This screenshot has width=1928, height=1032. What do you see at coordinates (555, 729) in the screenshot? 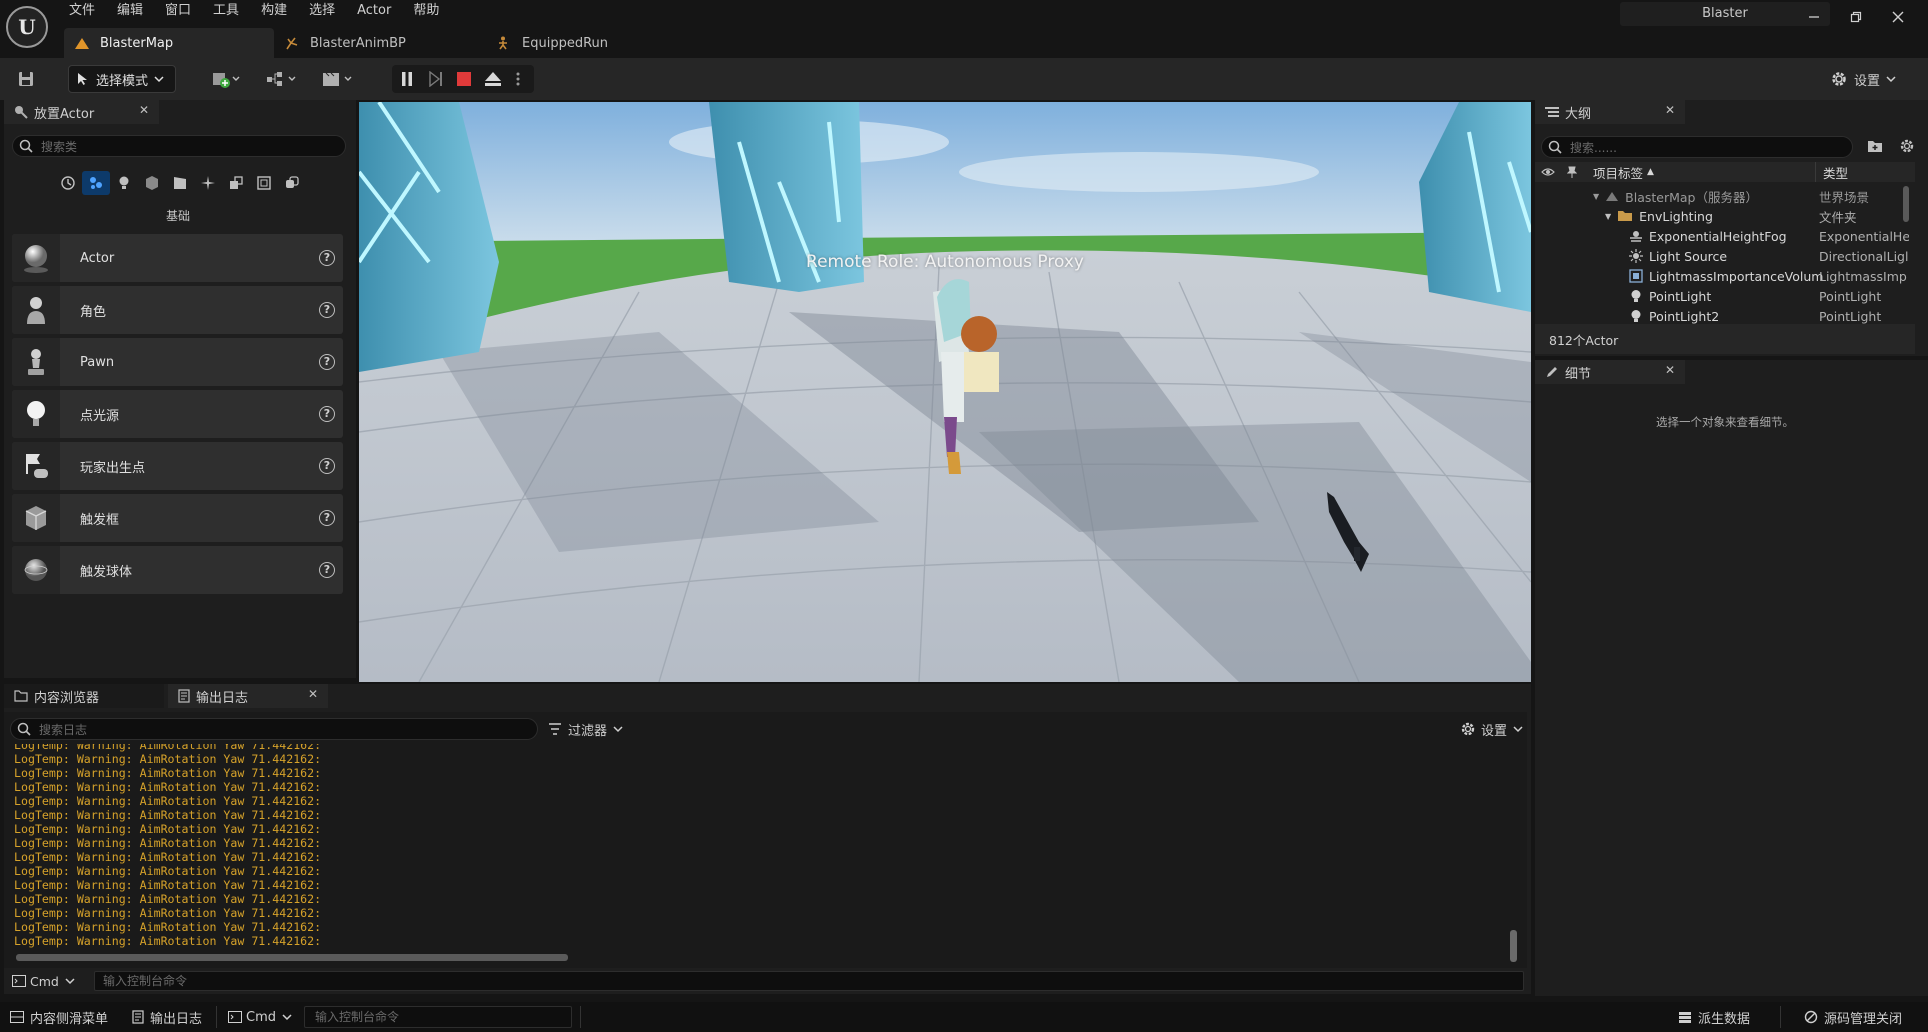
I see `filter-icon` at bounding box center [555, 729].